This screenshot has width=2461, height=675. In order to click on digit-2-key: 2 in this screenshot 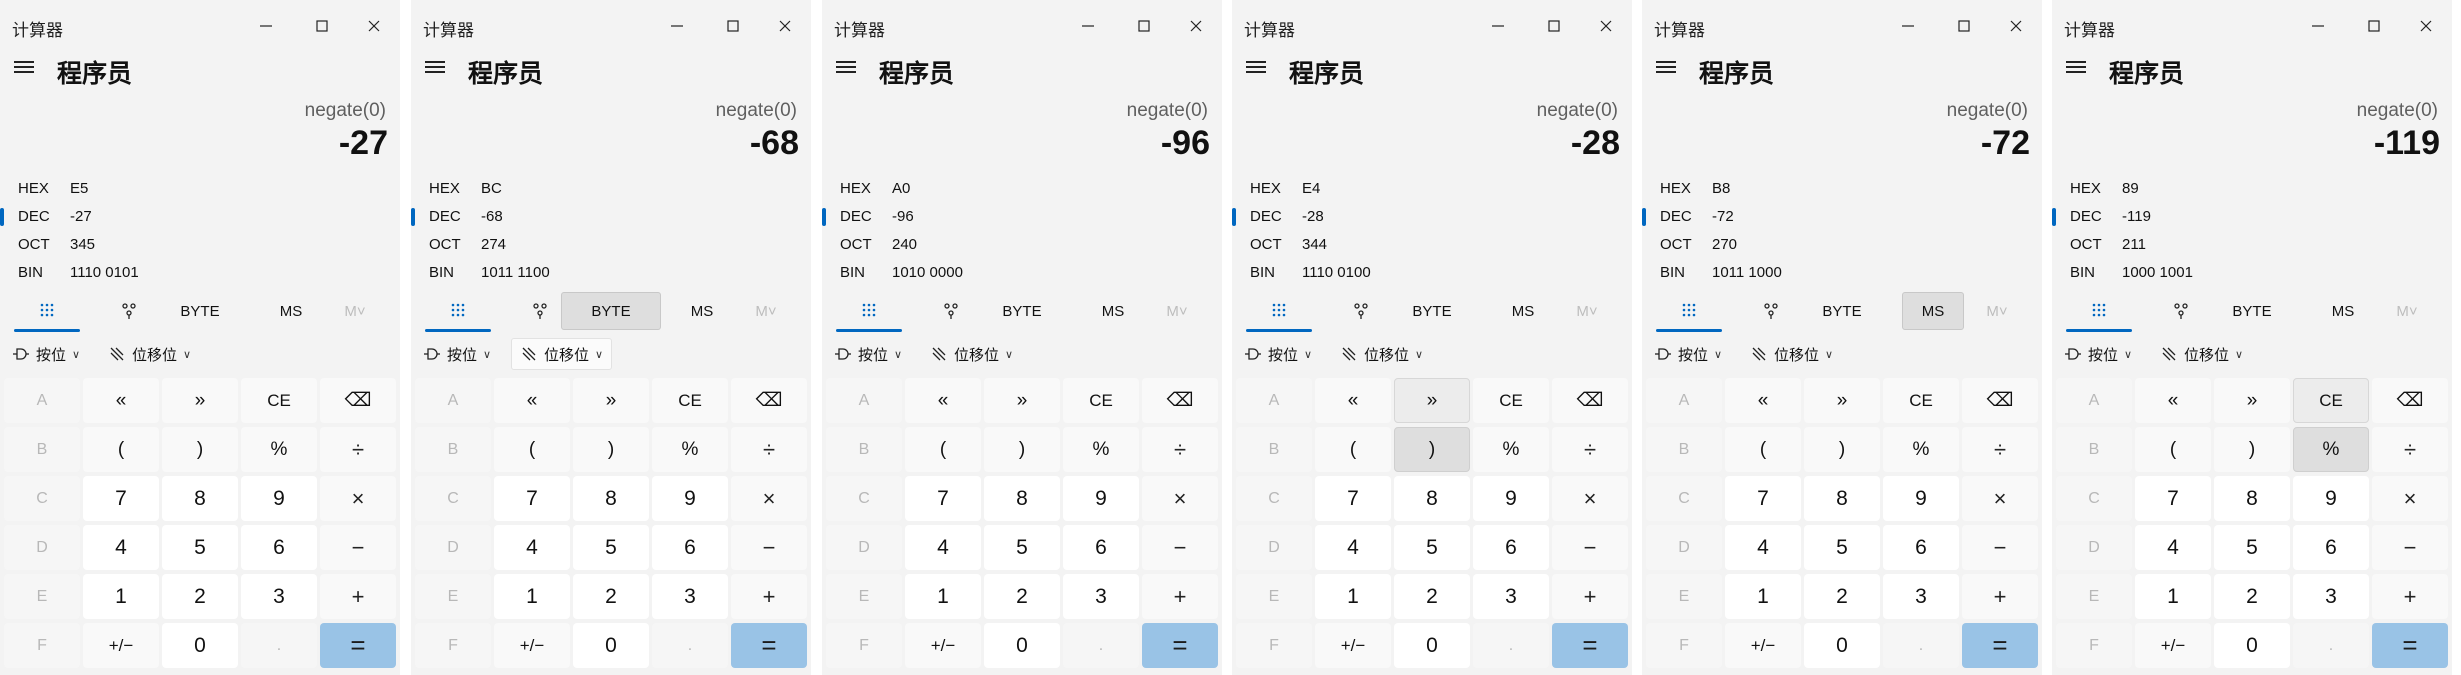, I will do `click(1022, 596)`.